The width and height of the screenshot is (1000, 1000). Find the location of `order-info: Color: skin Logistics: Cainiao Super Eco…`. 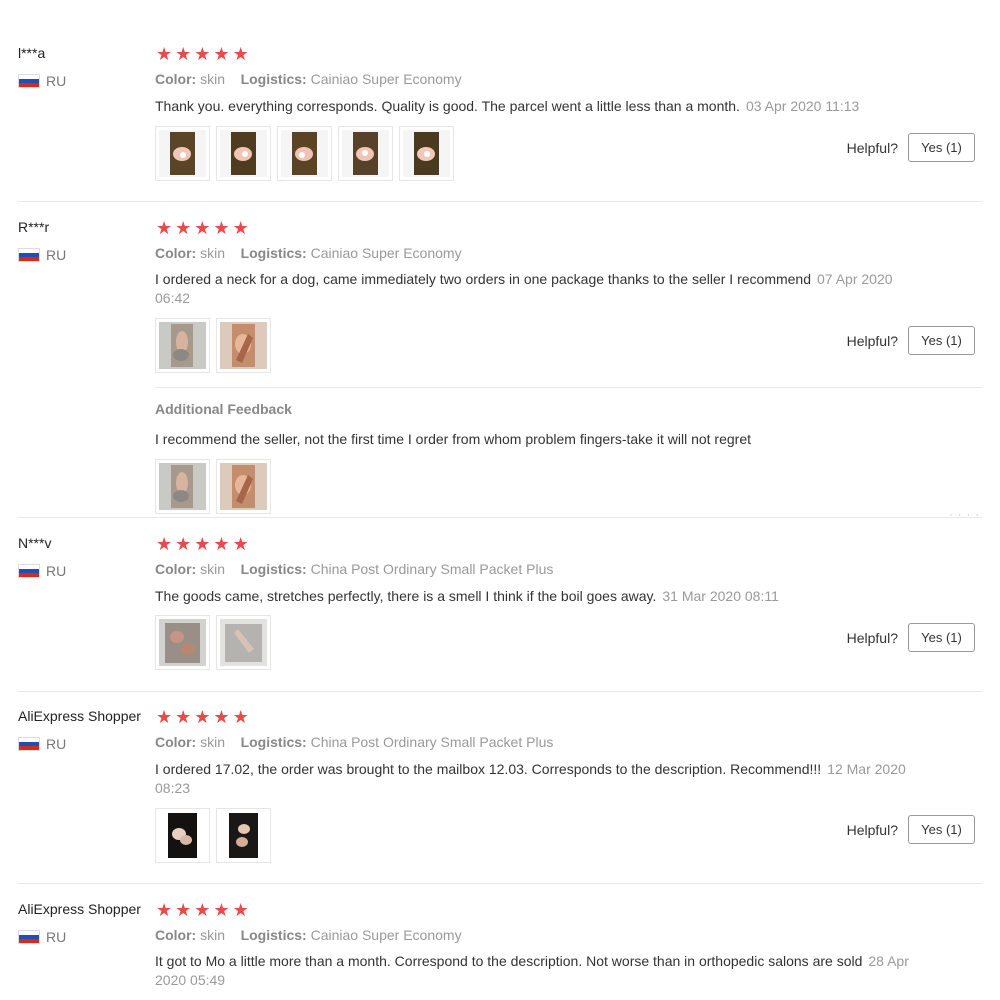

order-info: Color: skin Logistics: Cainiao Super Eco… is located at coordinates (308, 935).